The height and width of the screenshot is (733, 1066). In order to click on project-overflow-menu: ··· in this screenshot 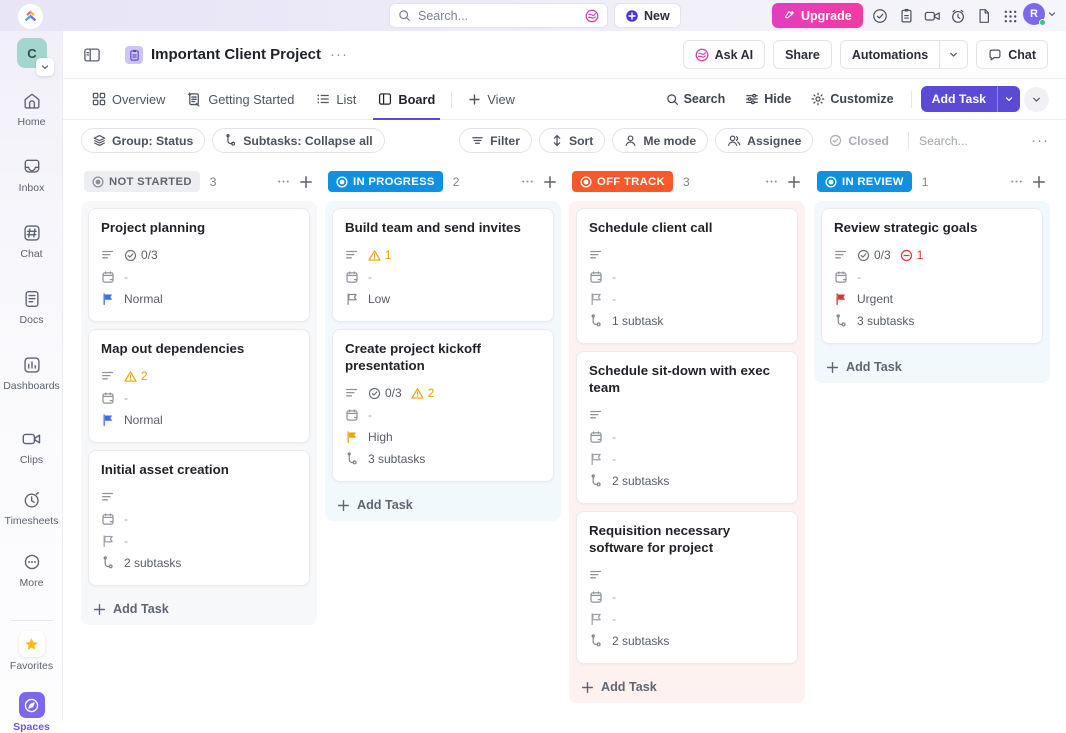, I will do `click(339, 54)`.